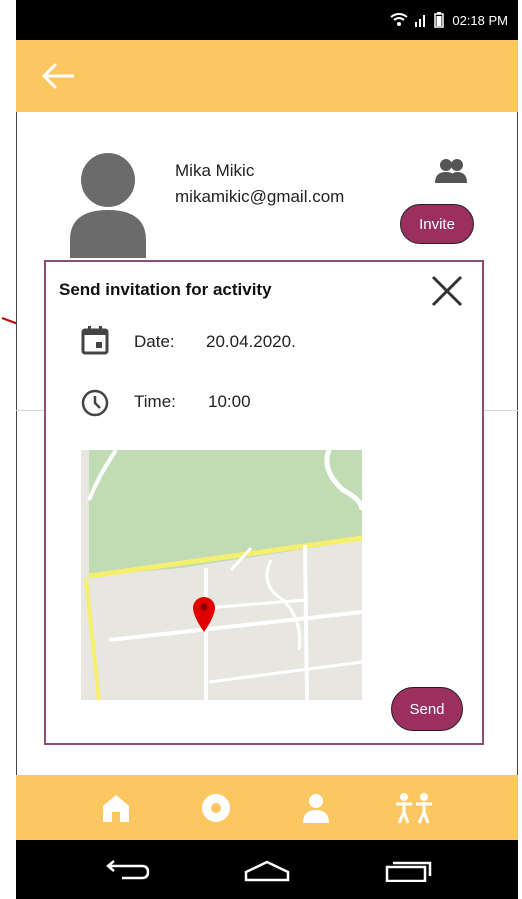 The width and height of the screenshot is (522, 899). Describe the element at coordinates (437, 224) in the screenshot. I see `invite-button: Invite` at that location.